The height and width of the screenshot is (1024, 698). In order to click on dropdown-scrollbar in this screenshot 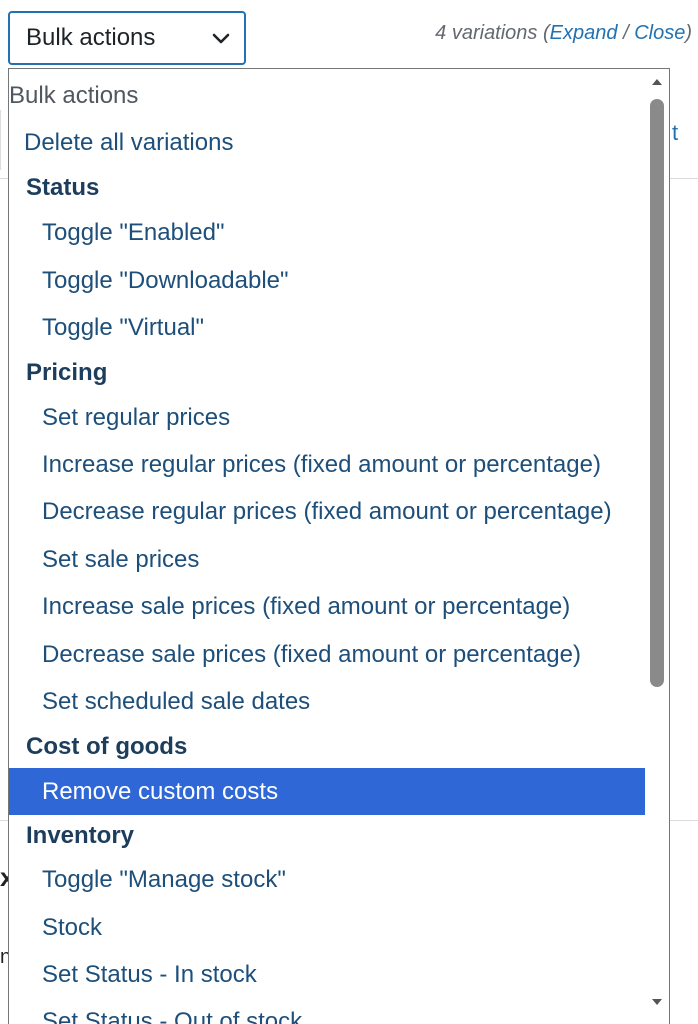, I will do `click(657, 546)`.